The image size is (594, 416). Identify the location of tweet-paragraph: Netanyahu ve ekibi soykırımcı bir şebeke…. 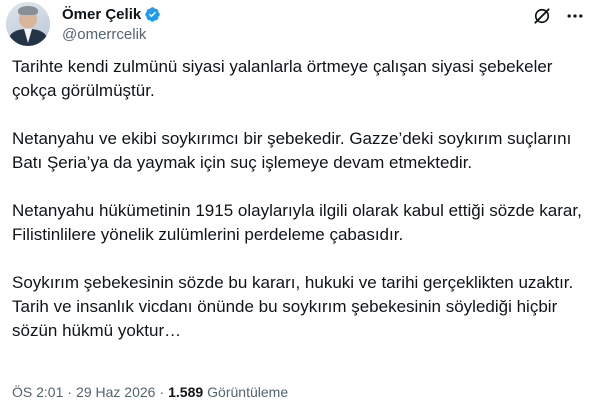
(292, 150).